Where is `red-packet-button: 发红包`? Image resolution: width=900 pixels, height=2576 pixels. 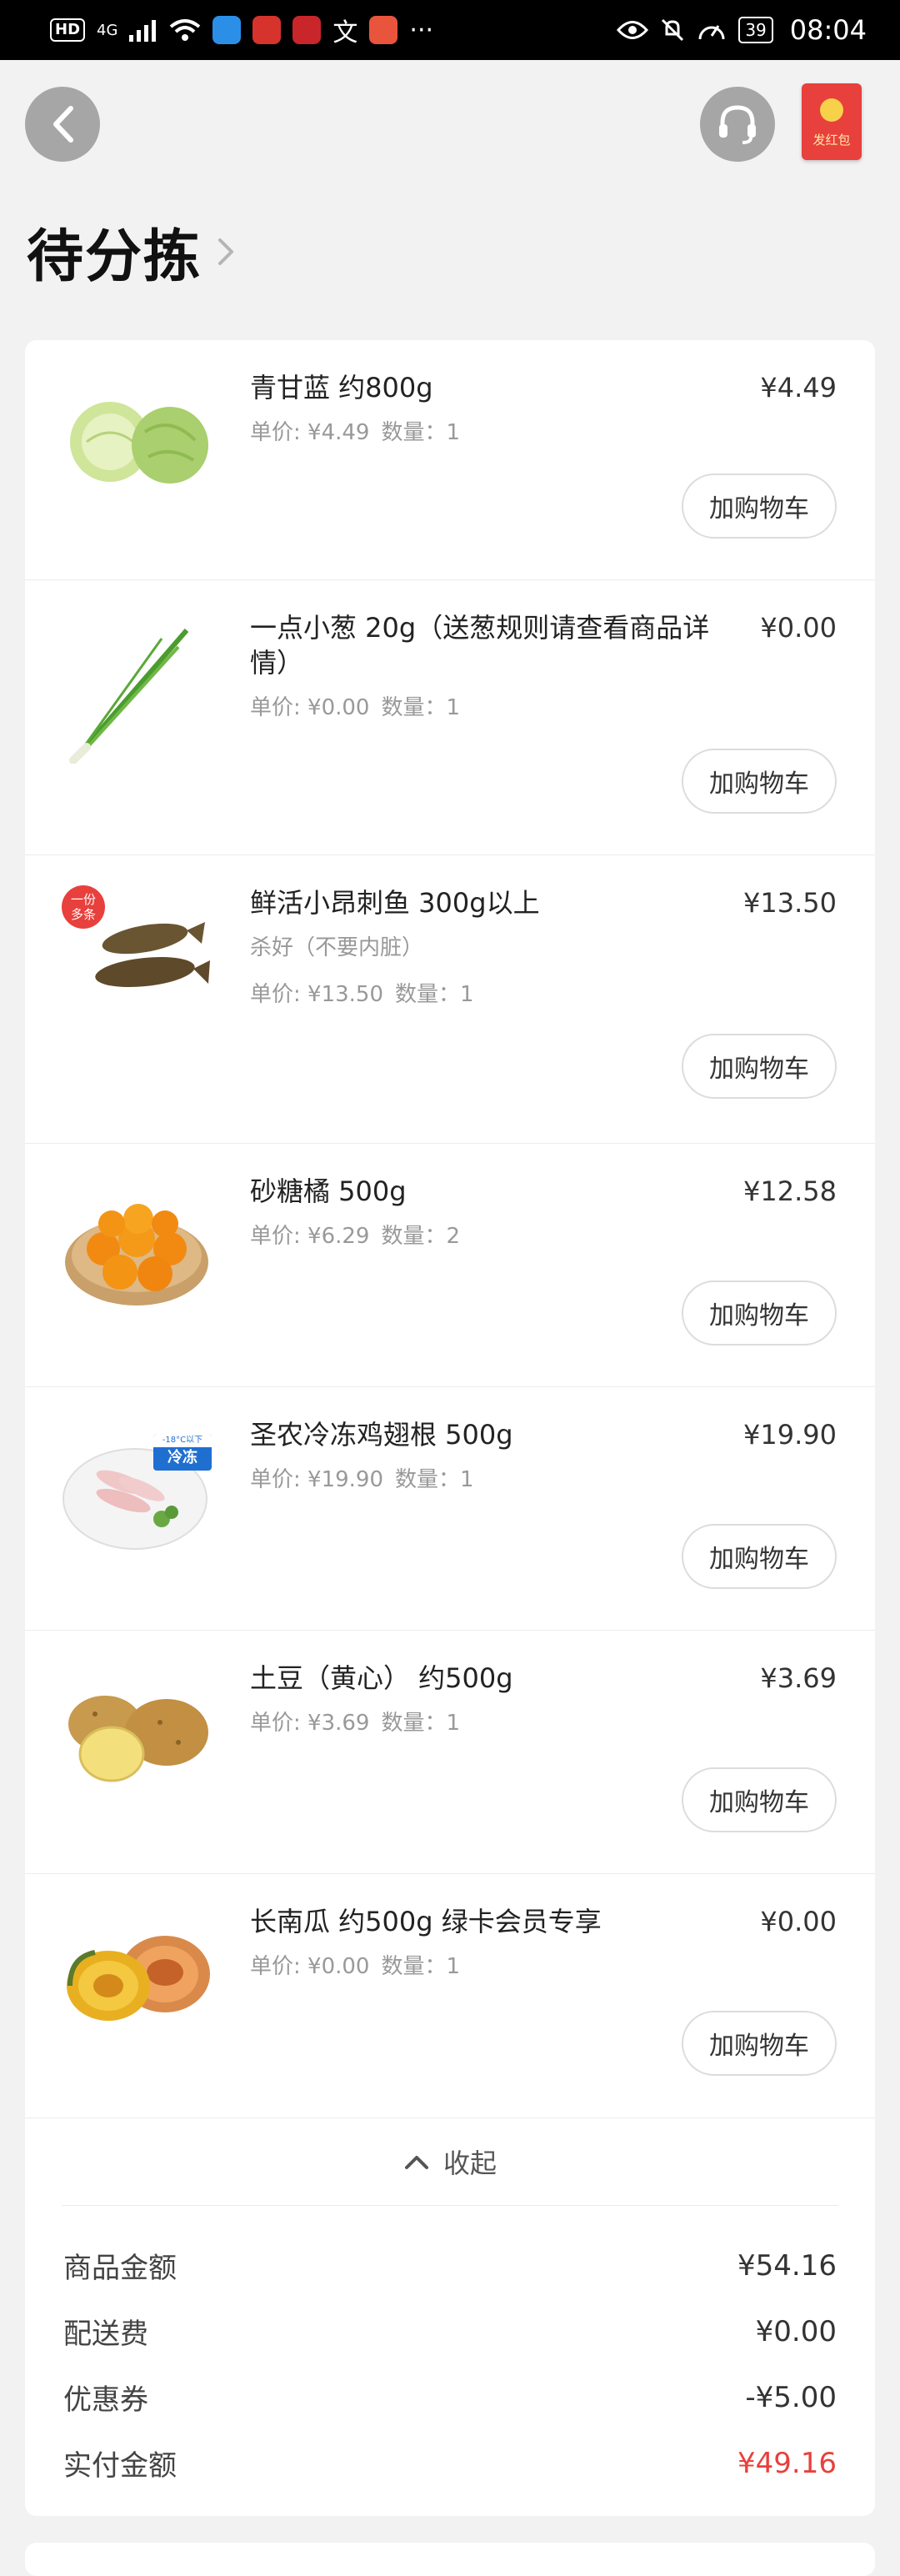
red-packet-button: 发红包 is located at coordinates (832, 121).